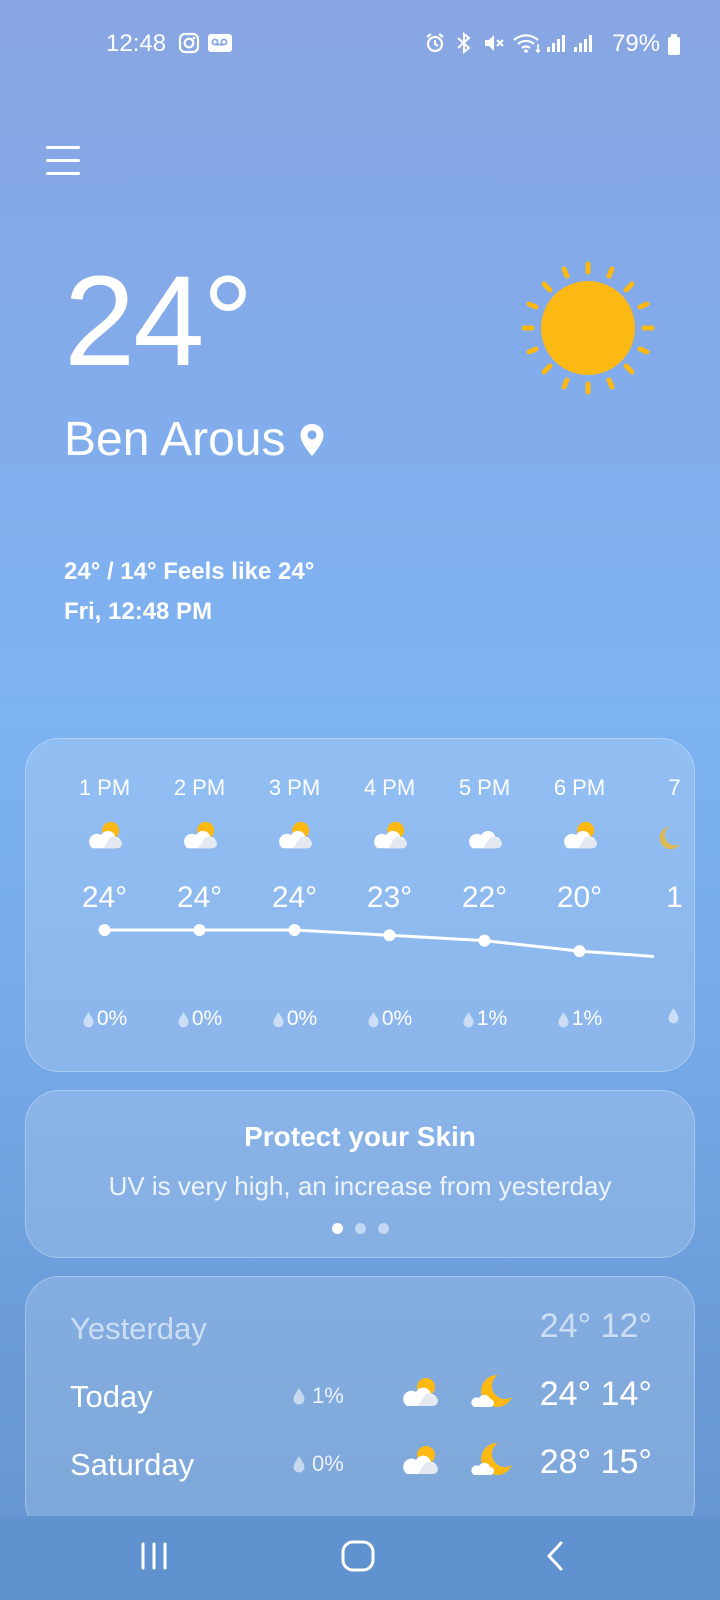  I want to click on day-name: Yesterday, so click(138, 1328).